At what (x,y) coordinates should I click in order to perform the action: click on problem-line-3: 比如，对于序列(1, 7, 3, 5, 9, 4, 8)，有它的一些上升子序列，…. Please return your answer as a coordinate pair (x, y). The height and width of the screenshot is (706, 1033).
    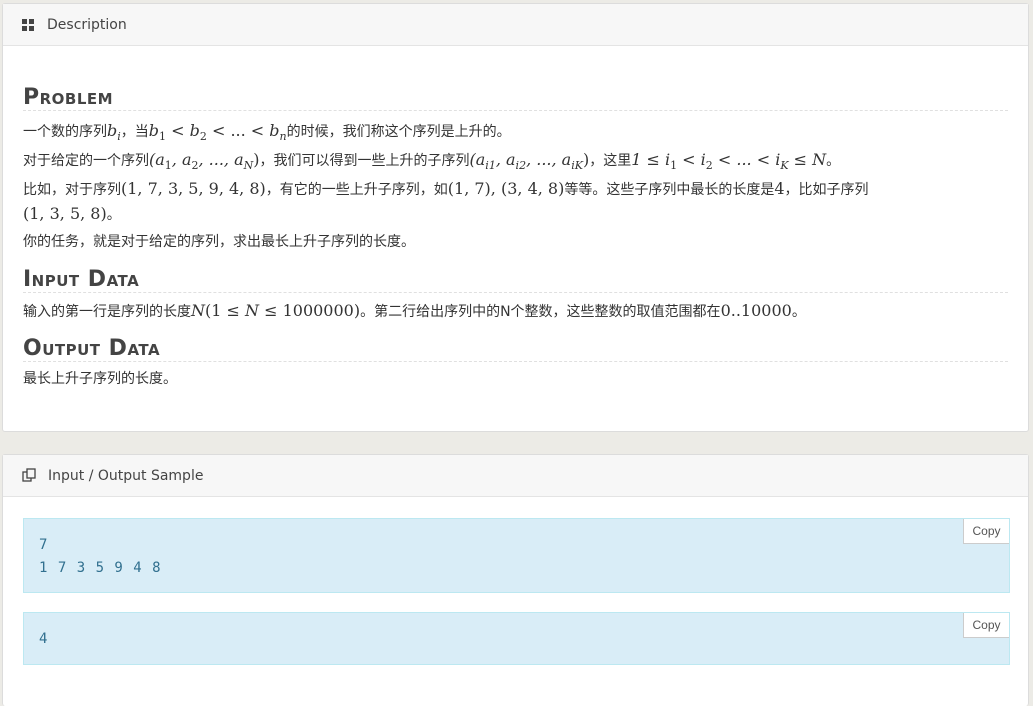
    Looking at the image, I should click on (446, 188).